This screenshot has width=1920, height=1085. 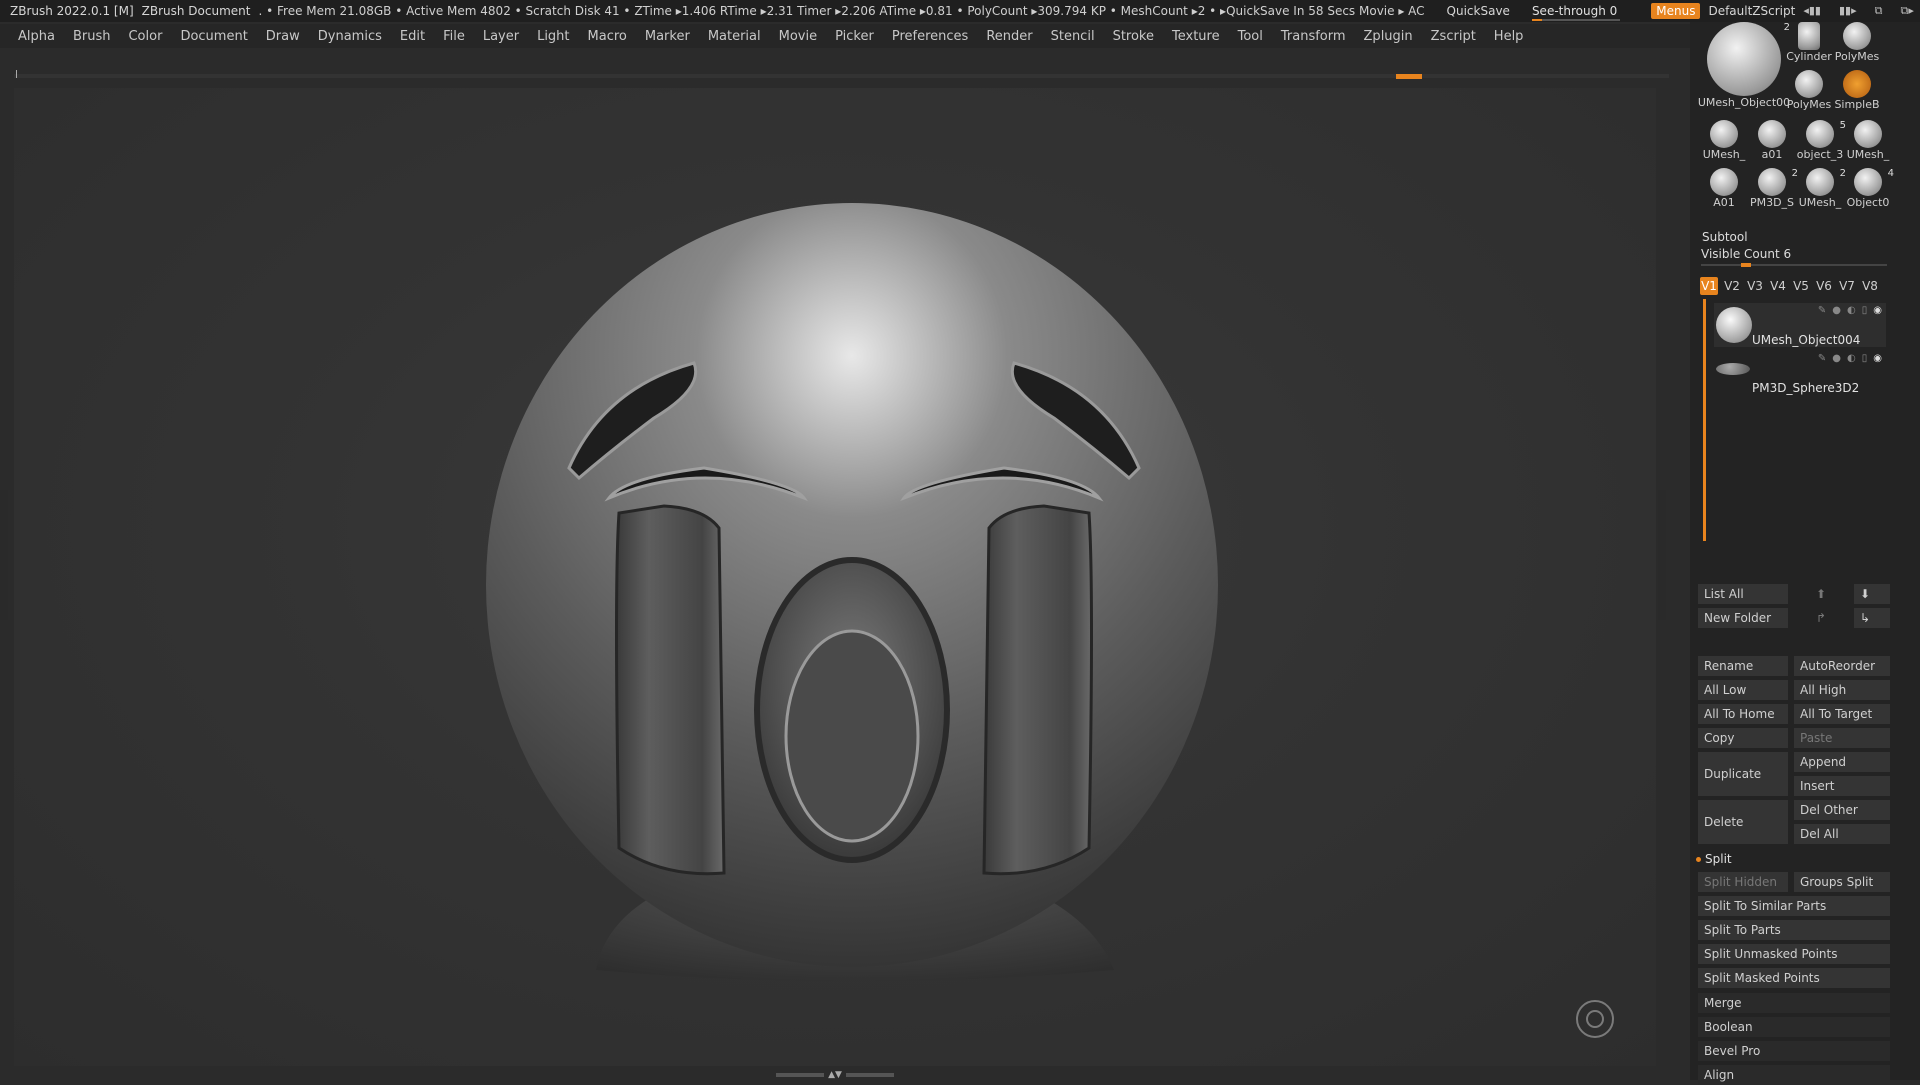 What do you see at coordinates (1196, 36) in the screenshot?
I see `menu-texture: Texture` at bounding box center [1196, 36].